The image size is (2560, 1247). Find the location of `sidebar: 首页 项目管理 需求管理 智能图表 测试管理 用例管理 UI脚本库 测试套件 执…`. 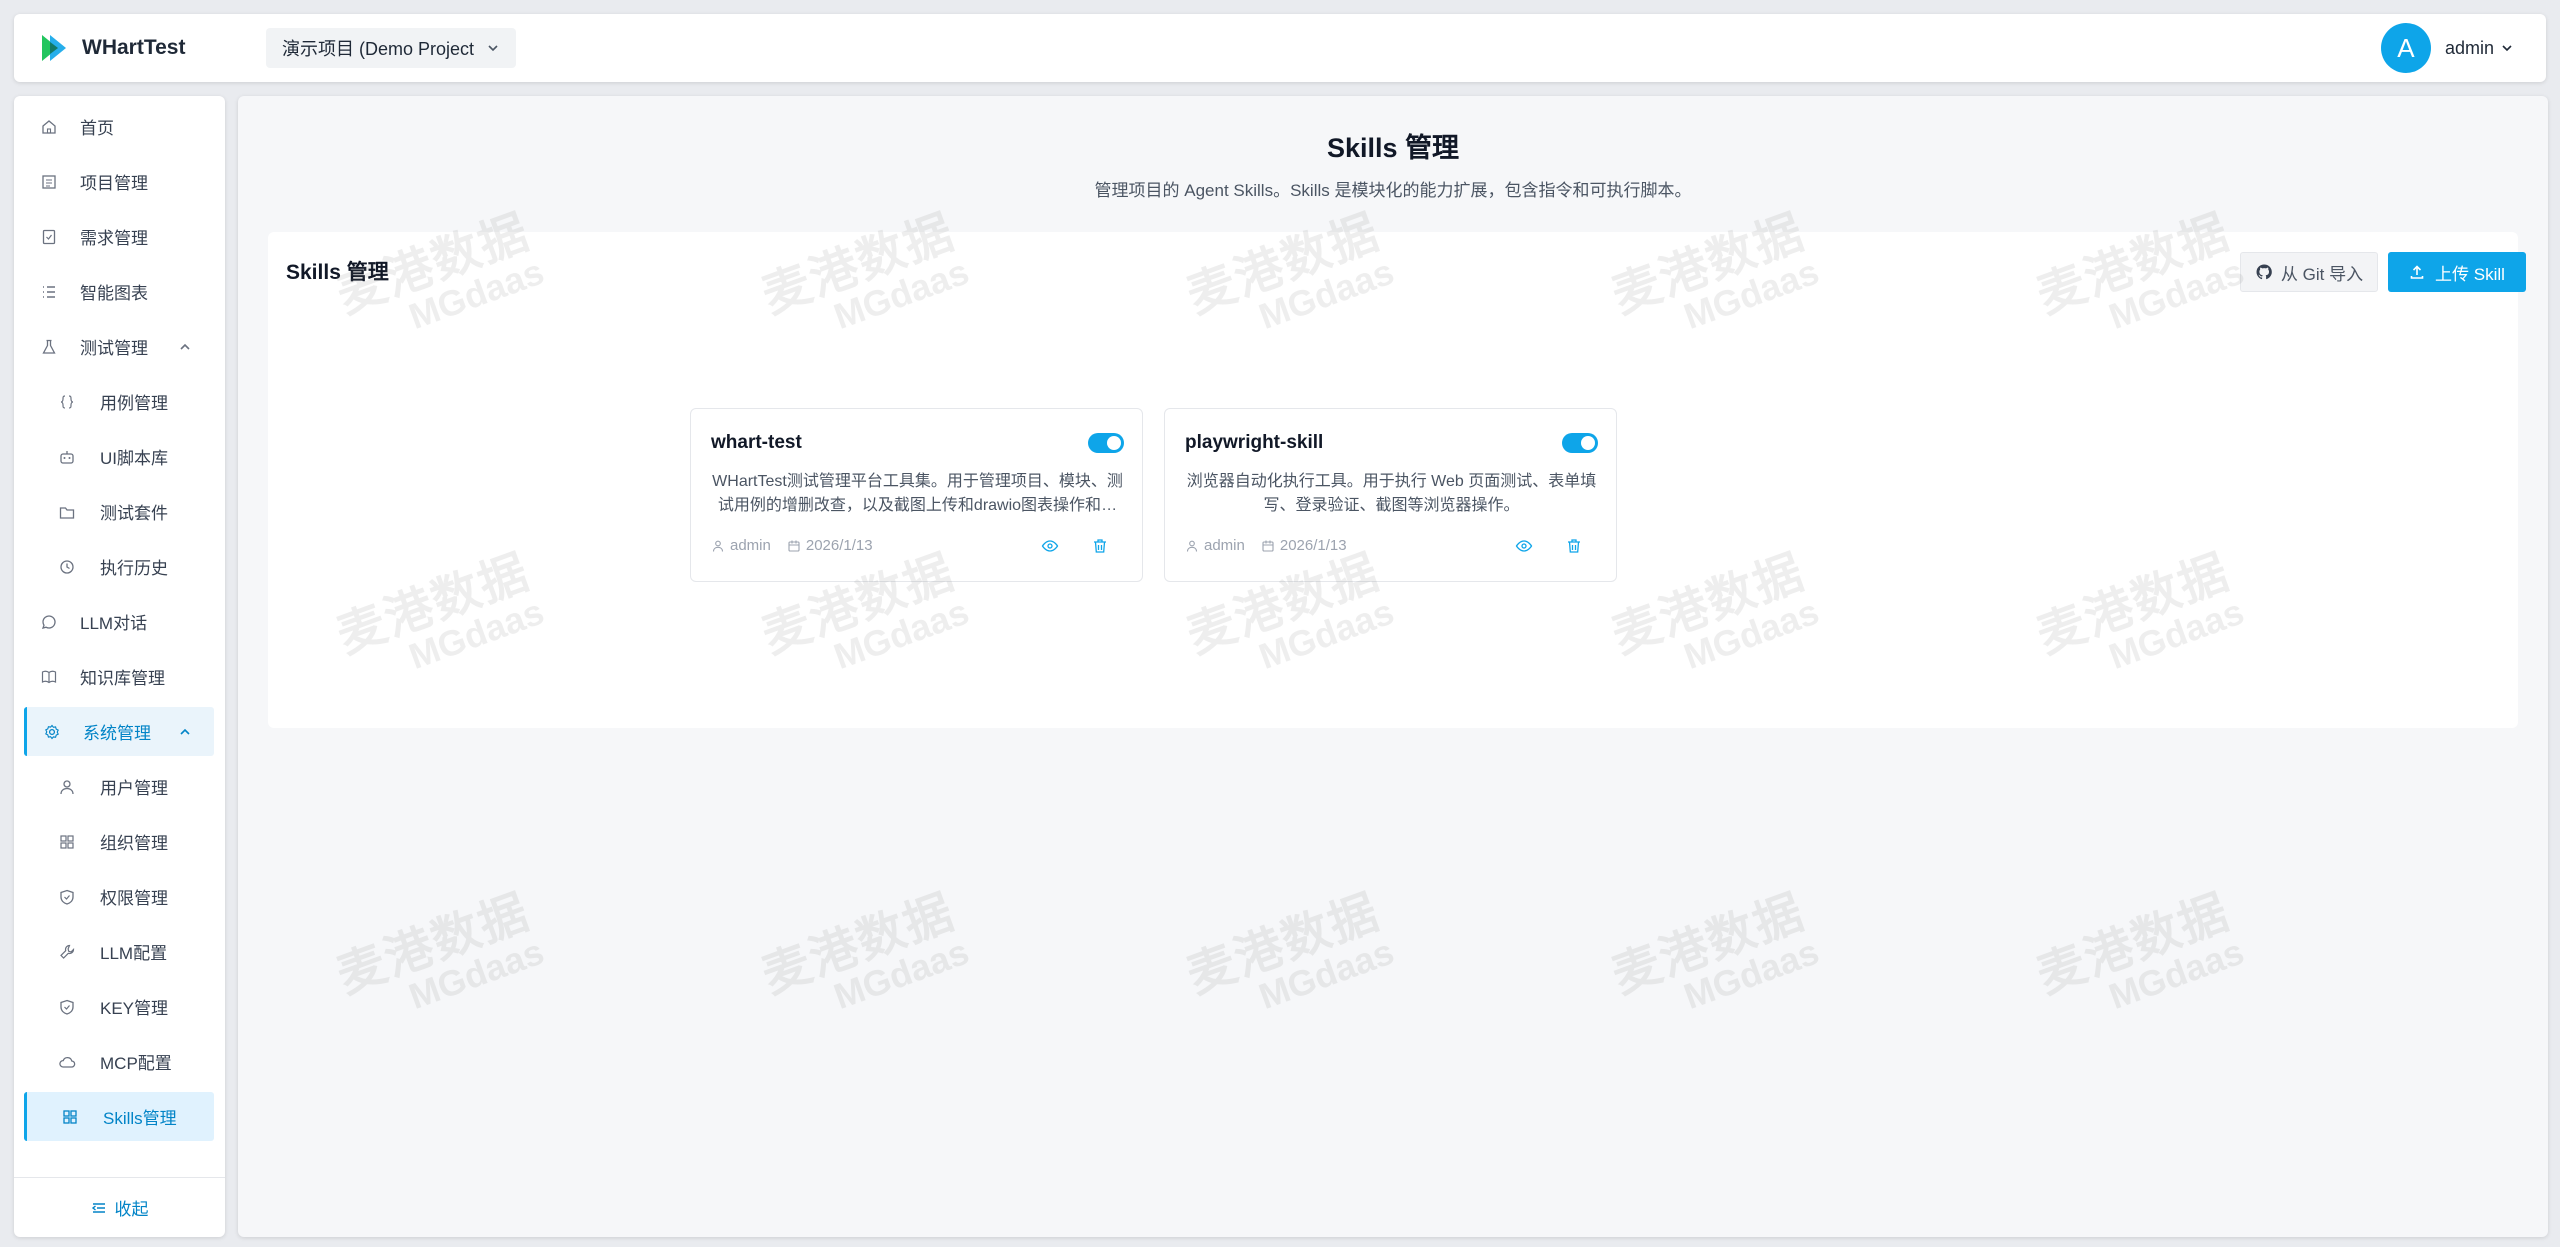

sidebar: 首页 项目管理 需求管理 智能图表 测试管理 用例管理 UI脚本库 测试套件 执… is located at coordinates (119, 666).